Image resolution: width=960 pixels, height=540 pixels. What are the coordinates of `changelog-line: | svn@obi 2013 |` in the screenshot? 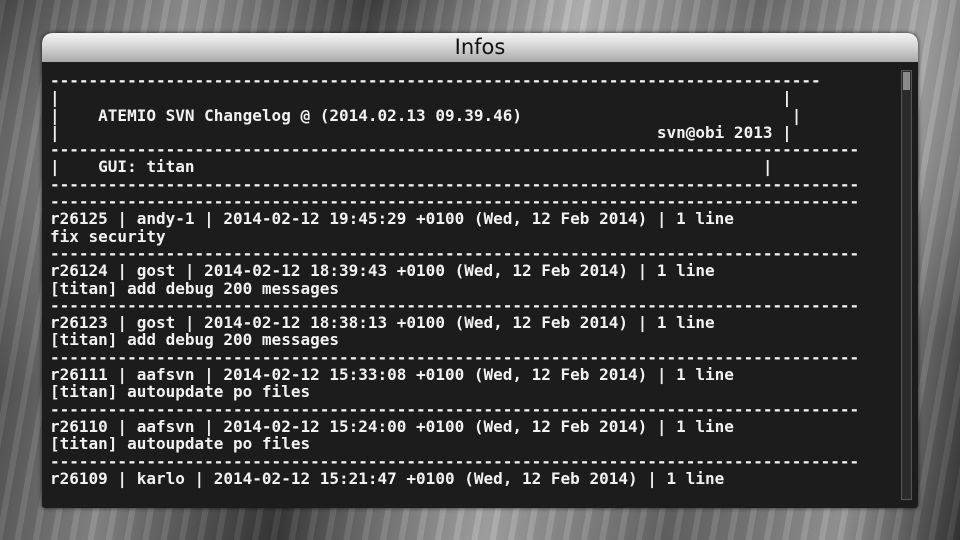 It's located at (421, 132).